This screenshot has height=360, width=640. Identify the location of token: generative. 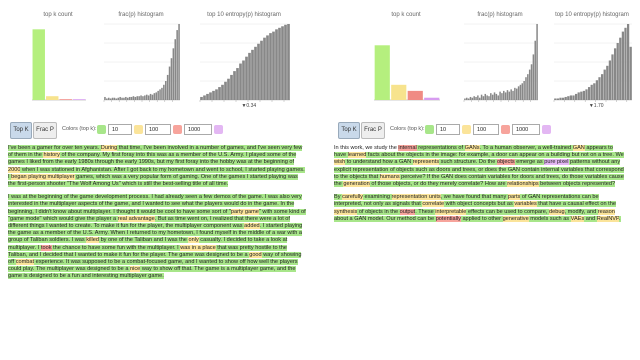
(515, 218).